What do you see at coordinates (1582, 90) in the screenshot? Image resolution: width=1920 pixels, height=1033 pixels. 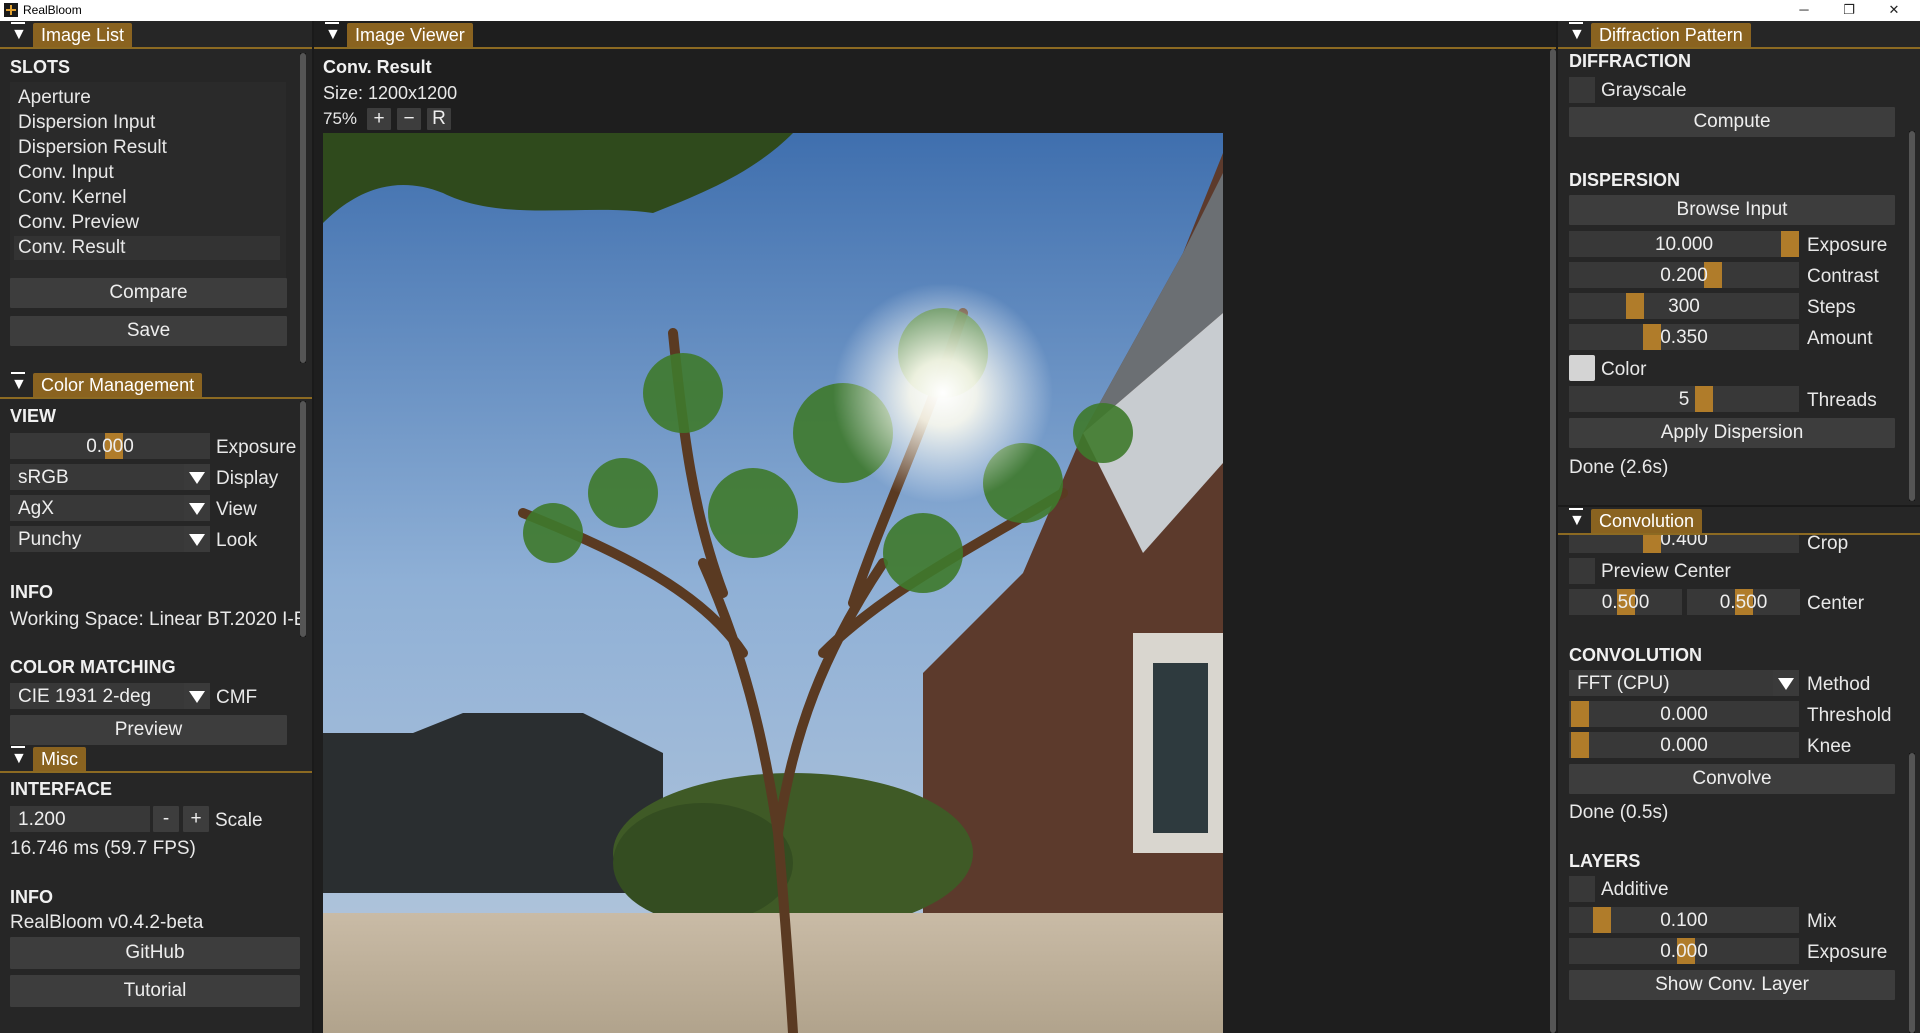 I see `grayscale-checkbox` at bounding box center [1582, 90].